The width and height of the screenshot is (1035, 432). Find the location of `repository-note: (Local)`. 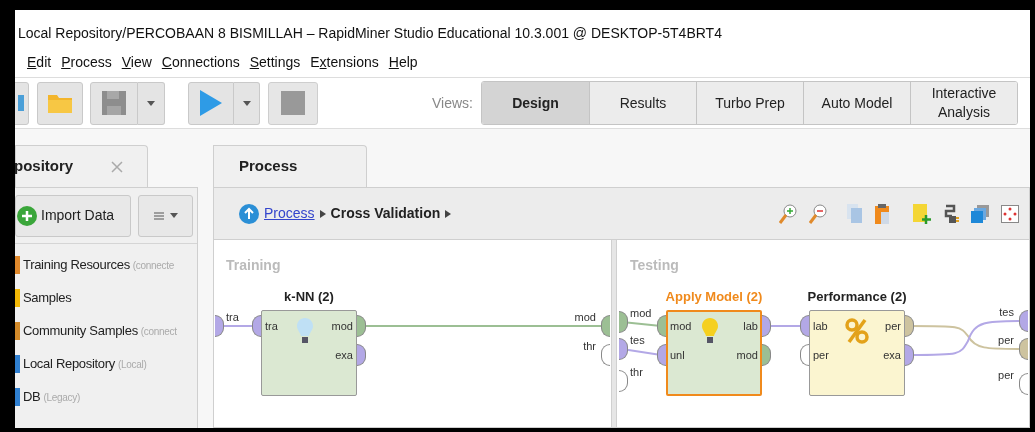

repository-note: (Local) is located at coordinates (132, 364).